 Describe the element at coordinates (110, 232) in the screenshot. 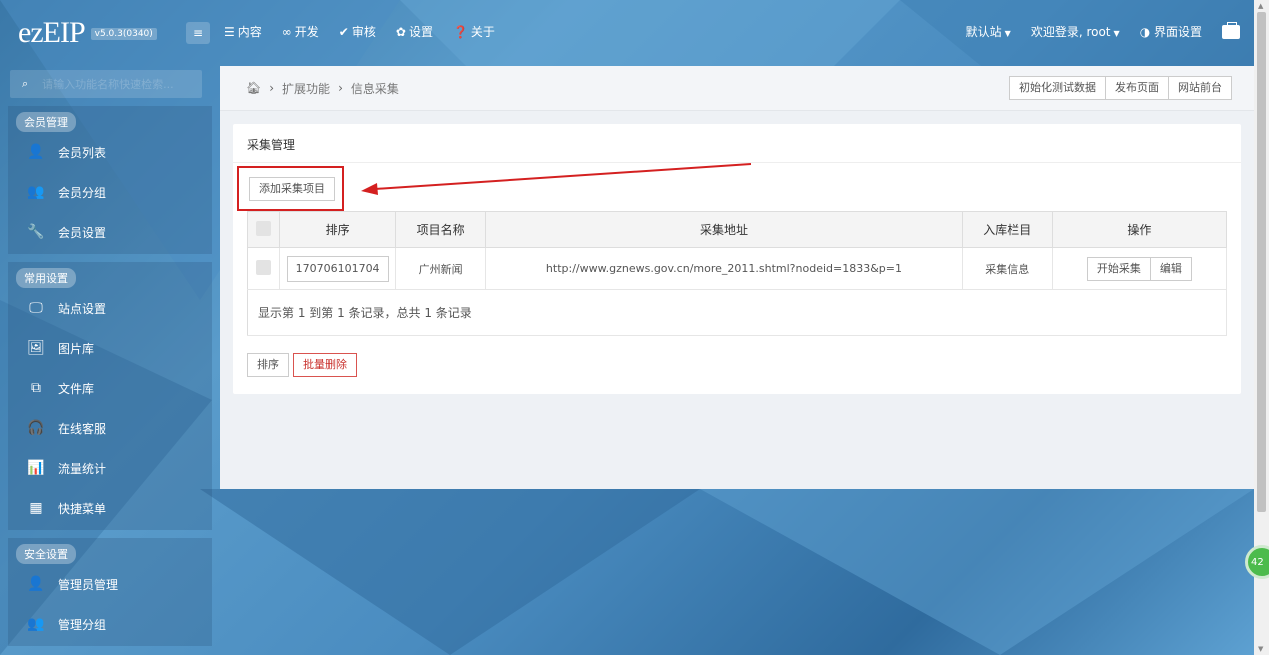

I see `sidebar-item-member-settings: 🔧 会员设置` at that location.